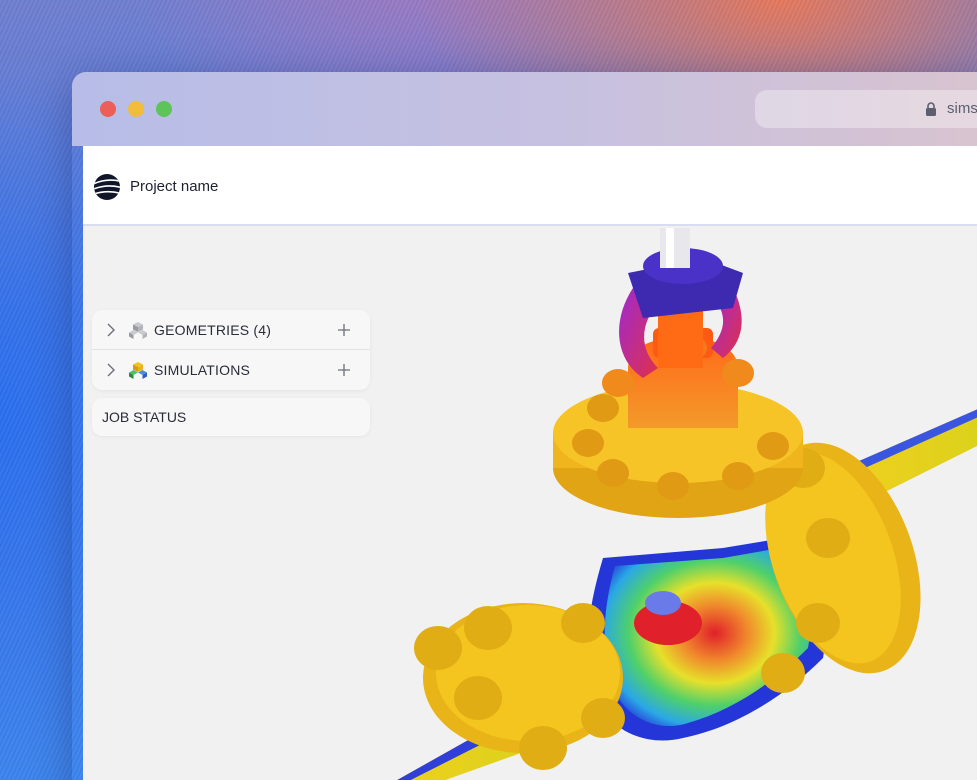 The width and height of the screenshot is (977, 780). What do you see at coordinates (344, 330) in the screenshot?
I see `add-geometry-icon` at bounding box center [344, 330].